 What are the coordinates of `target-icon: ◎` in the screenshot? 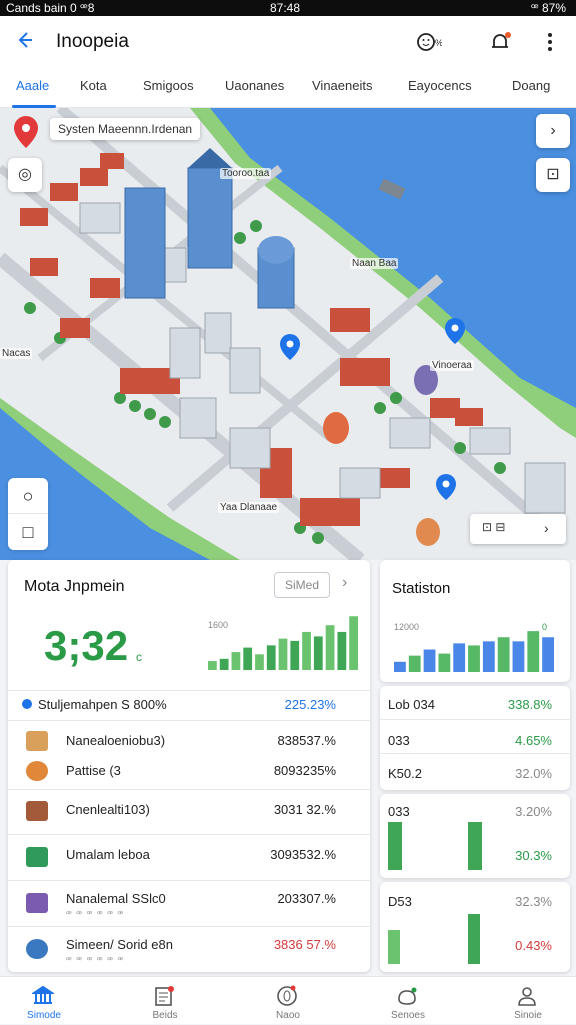 It's located at (25, 174).